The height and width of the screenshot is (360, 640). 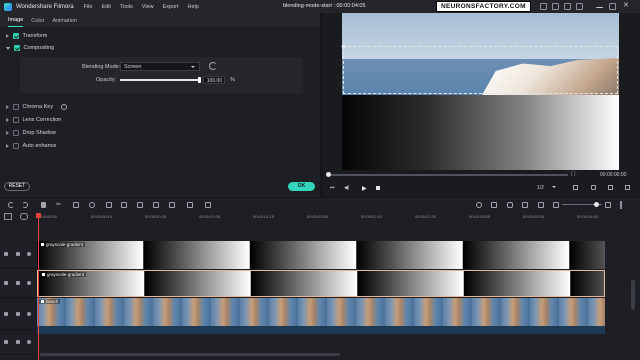 I want to click on ruler-tick: 00:00:01:05, so click(x=210, y=216).